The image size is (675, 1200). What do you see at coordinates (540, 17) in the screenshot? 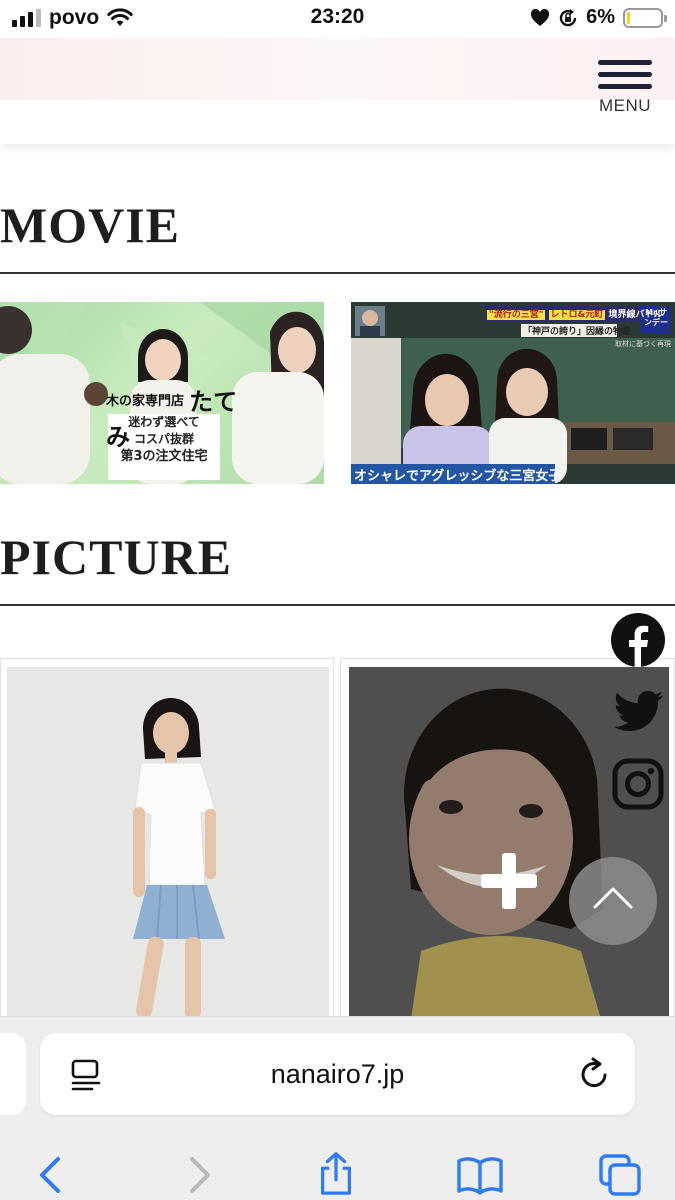
I see `heart-icon` at bounding box center [540, 17].